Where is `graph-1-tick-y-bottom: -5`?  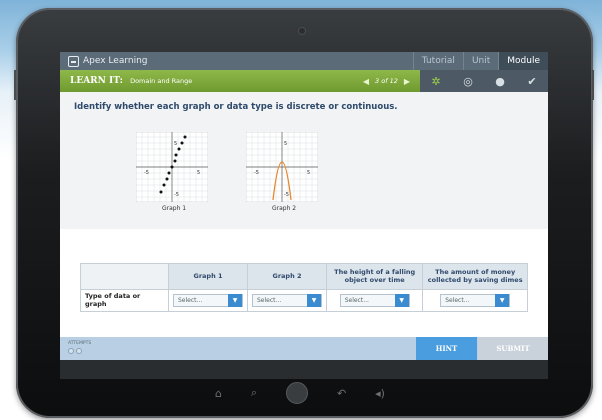 graph-1-tick-y-bottom: -5 is located at coordinates (176, 195).